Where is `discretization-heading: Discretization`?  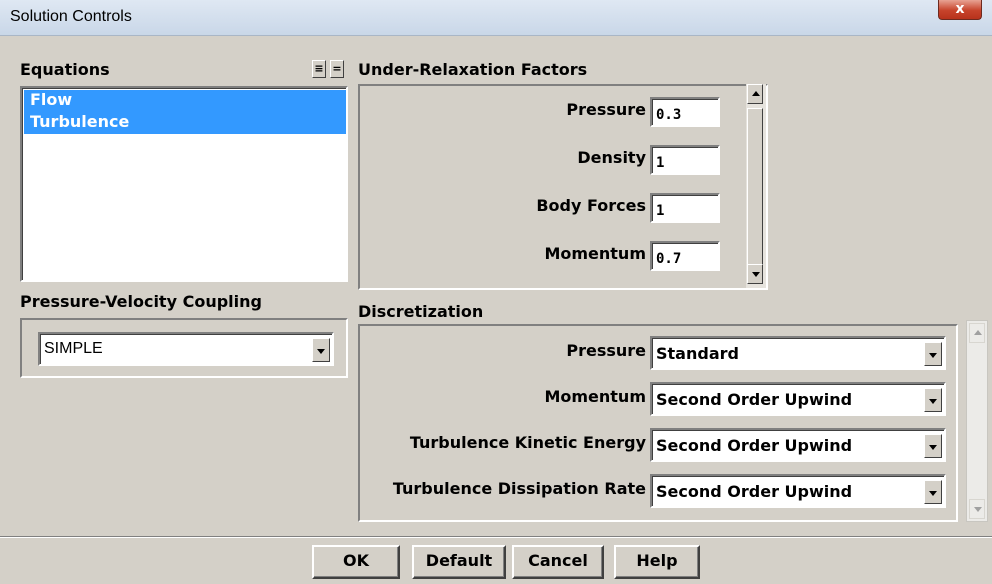
discretization-heading: Discretization is located at coordinates (421, 311).